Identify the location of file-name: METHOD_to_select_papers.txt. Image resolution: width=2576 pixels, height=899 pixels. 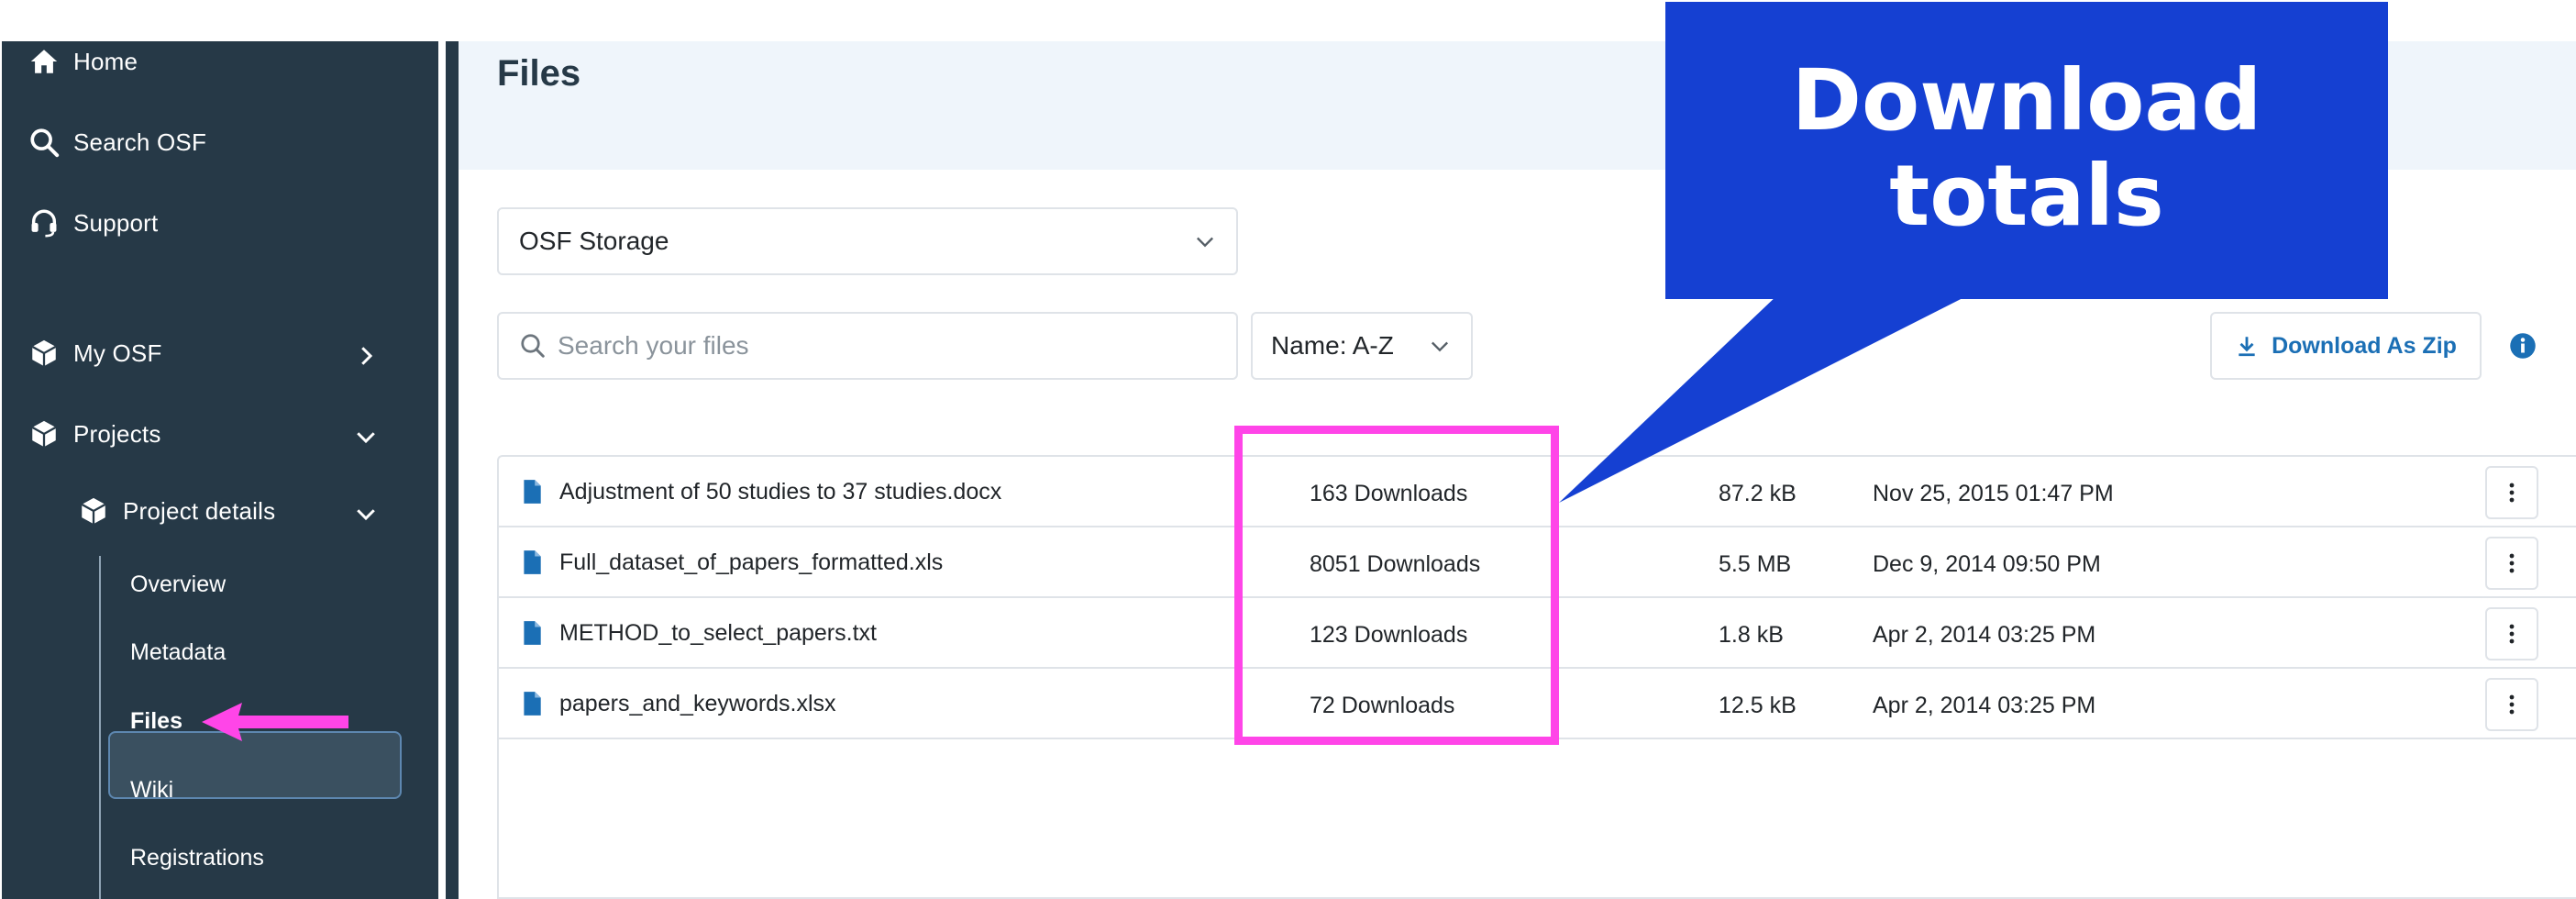
(718, 633).